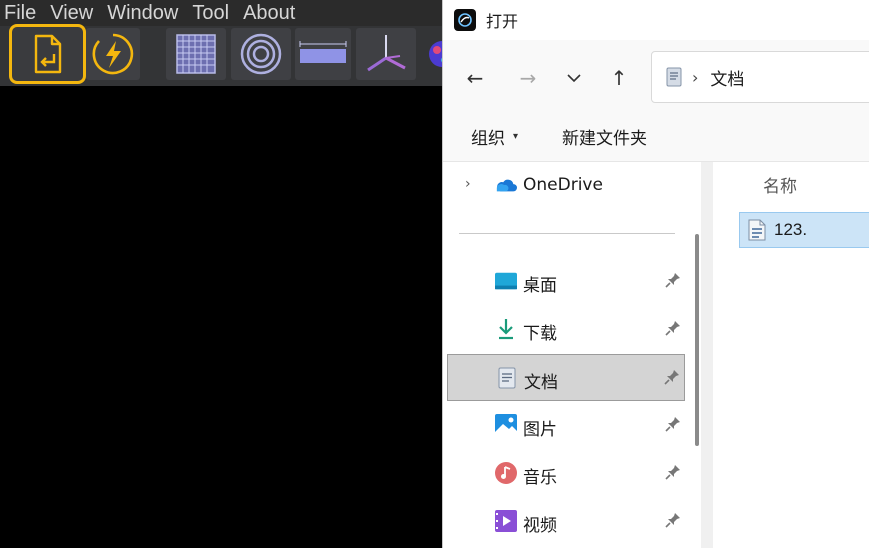 The width and height of the screenshot is (869, 548). I want to click on app-logo-icon, so click(465, 20).